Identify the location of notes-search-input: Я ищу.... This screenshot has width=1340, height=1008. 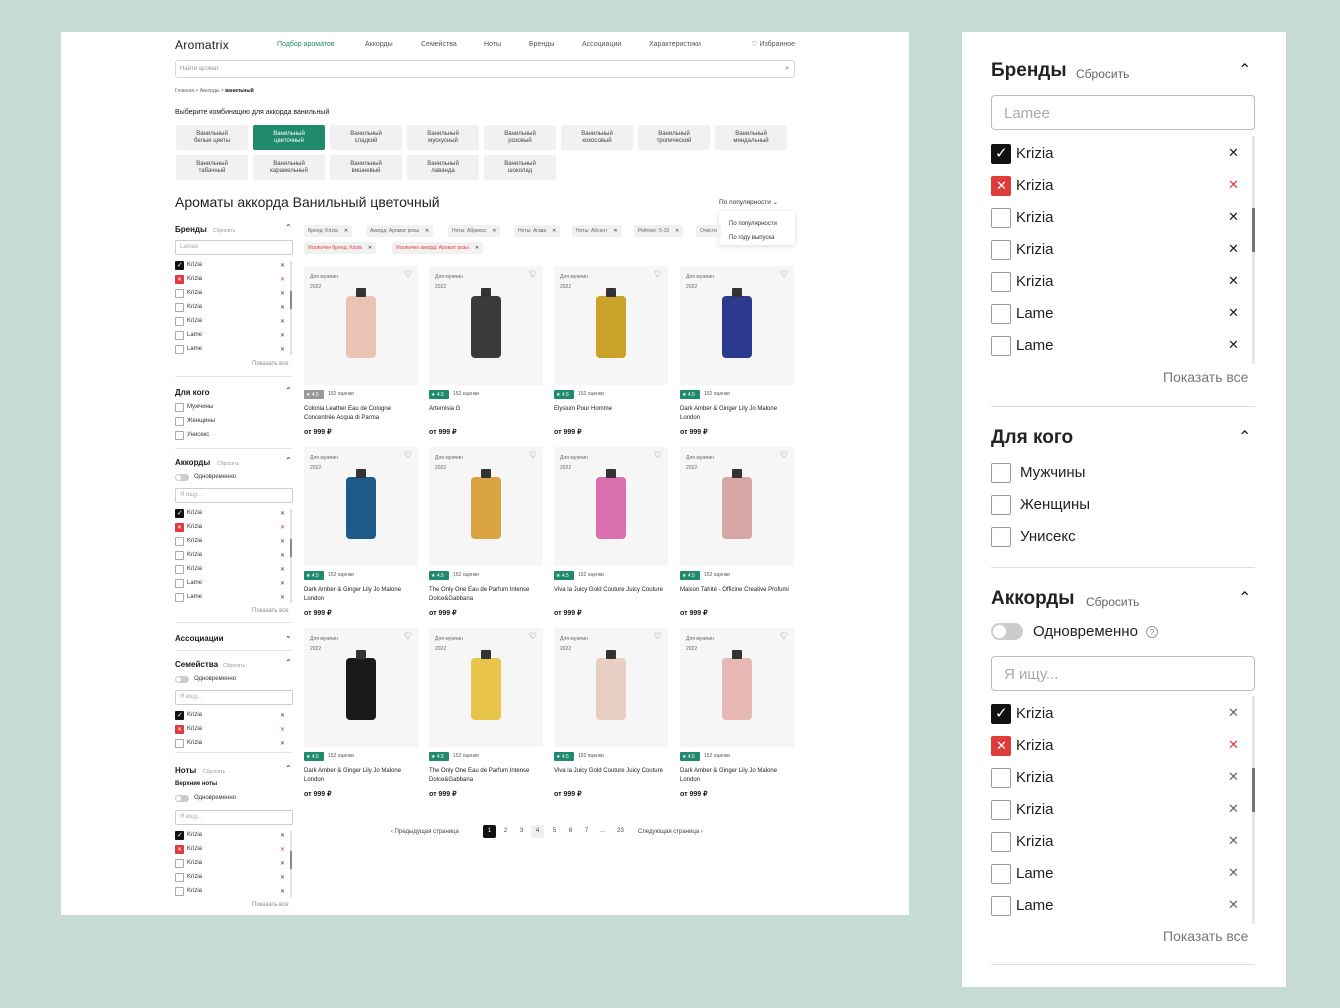
(234, 817).